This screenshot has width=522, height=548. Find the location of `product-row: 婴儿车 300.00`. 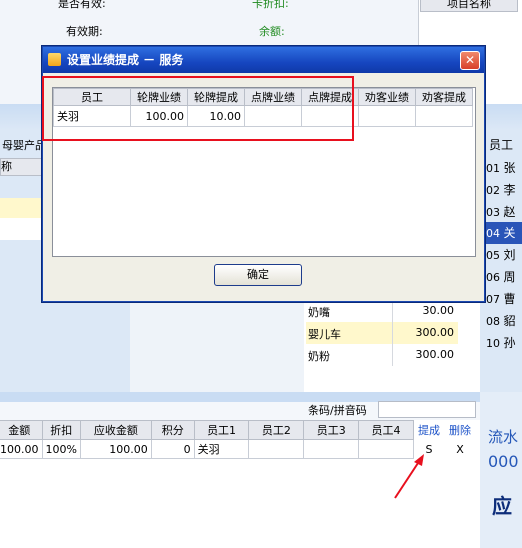

product-row: 婴儿车 300.00 is located at coordinates (382, 333).